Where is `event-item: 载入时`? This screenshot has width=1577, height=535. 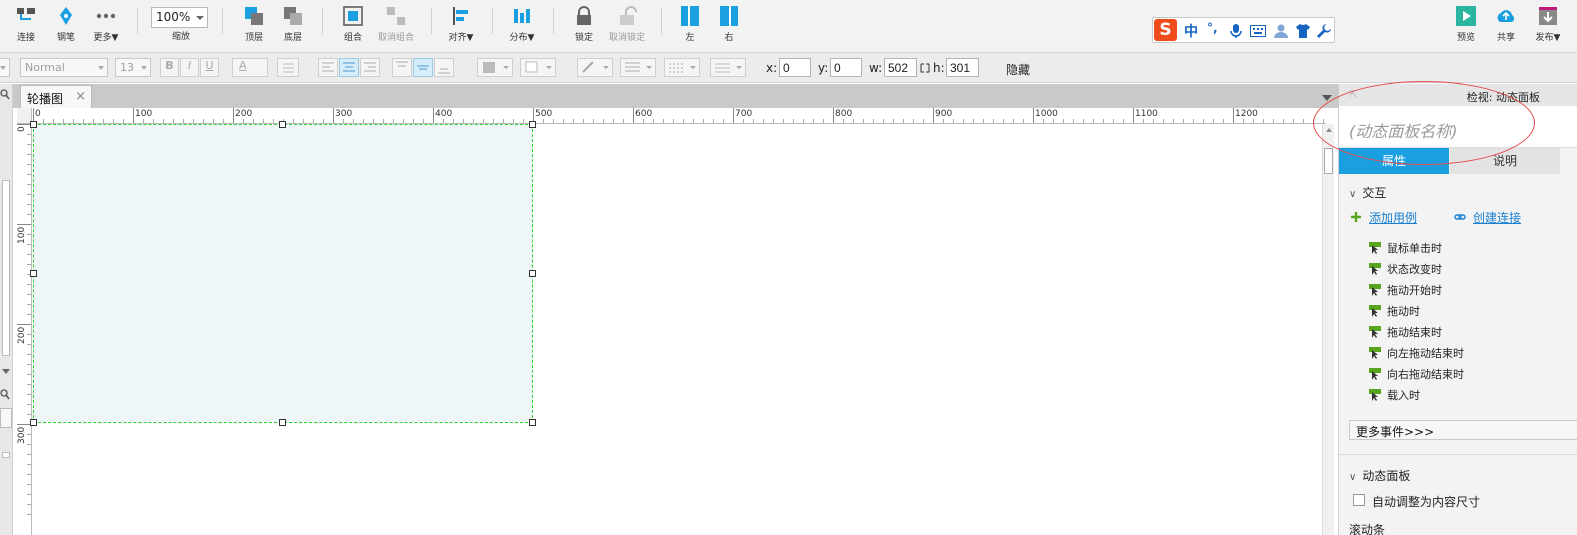 event-item: 载入时 is located at coordinates (1394, 396).